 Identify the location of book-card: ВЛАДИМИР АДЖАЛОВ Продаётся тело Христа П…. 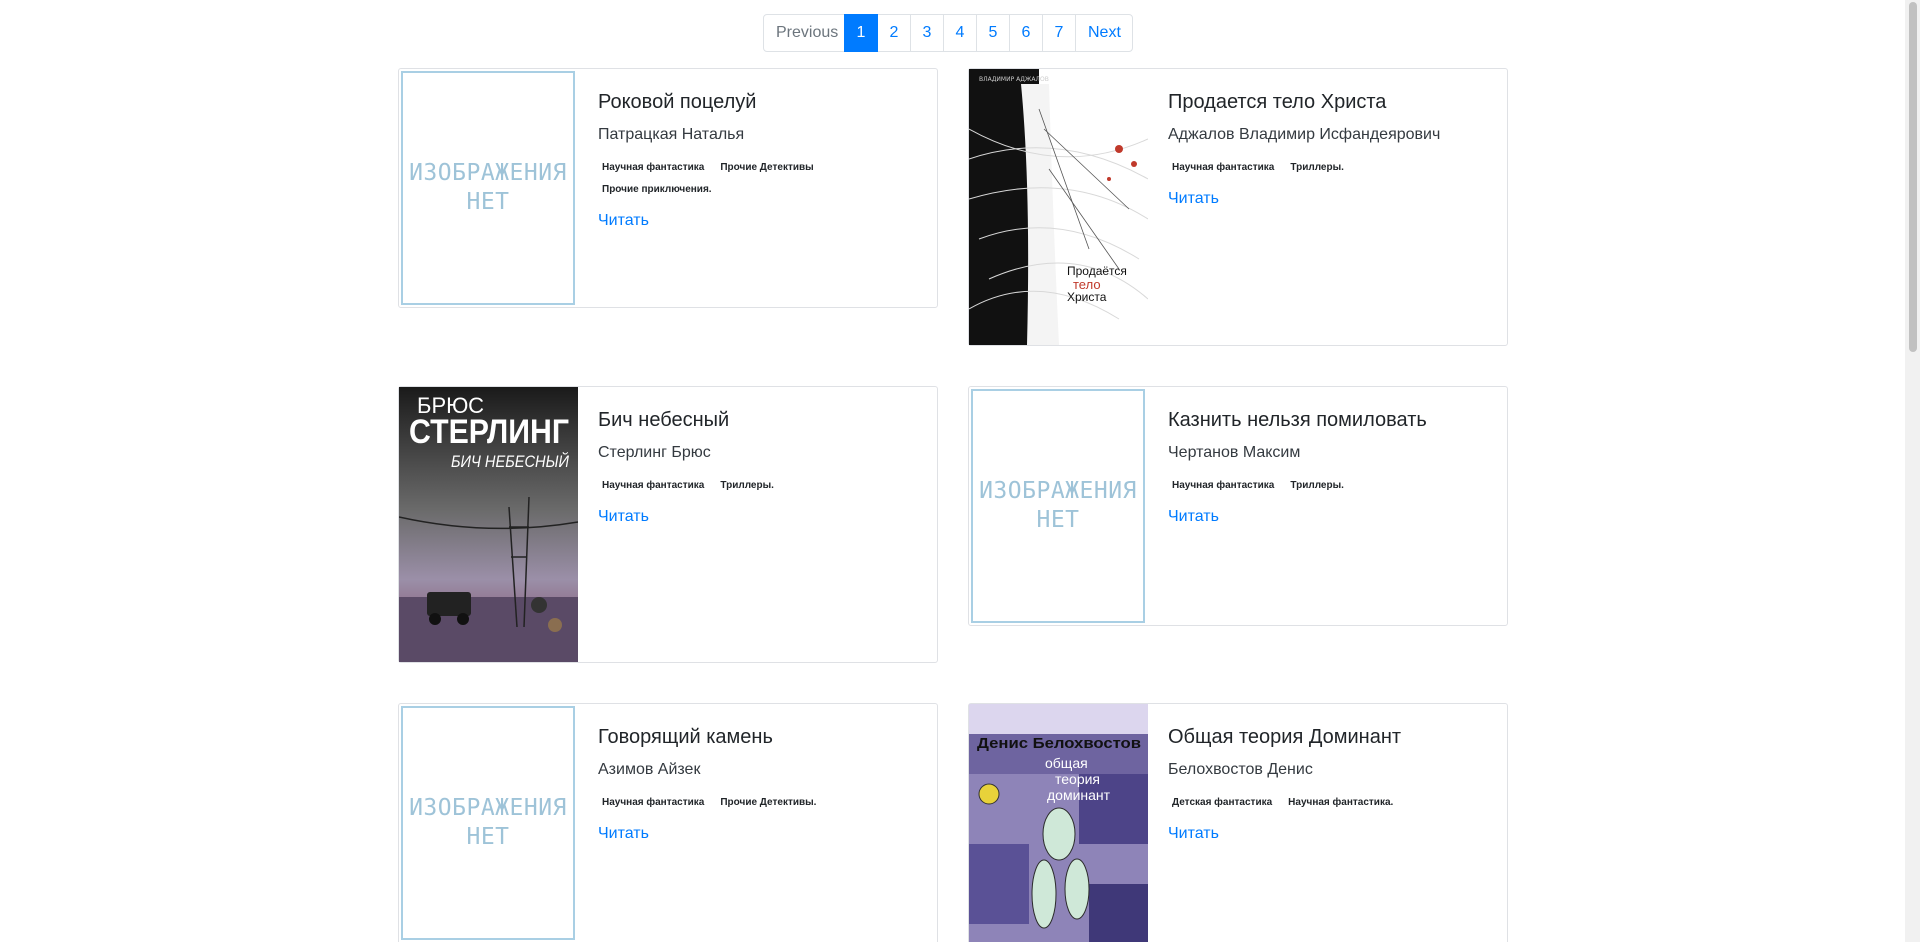
(1238, 207).